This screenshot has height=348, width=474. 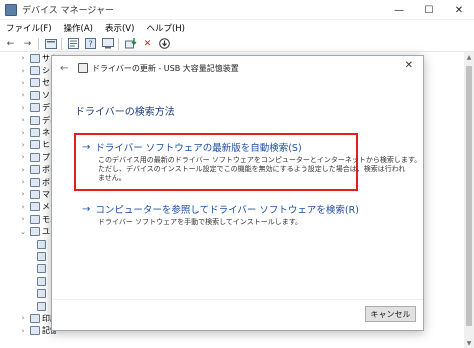 What do you see at coordinates (83, 68) in the screenshot?
I see `usb-device-icon` at bounding box center [83, 68].